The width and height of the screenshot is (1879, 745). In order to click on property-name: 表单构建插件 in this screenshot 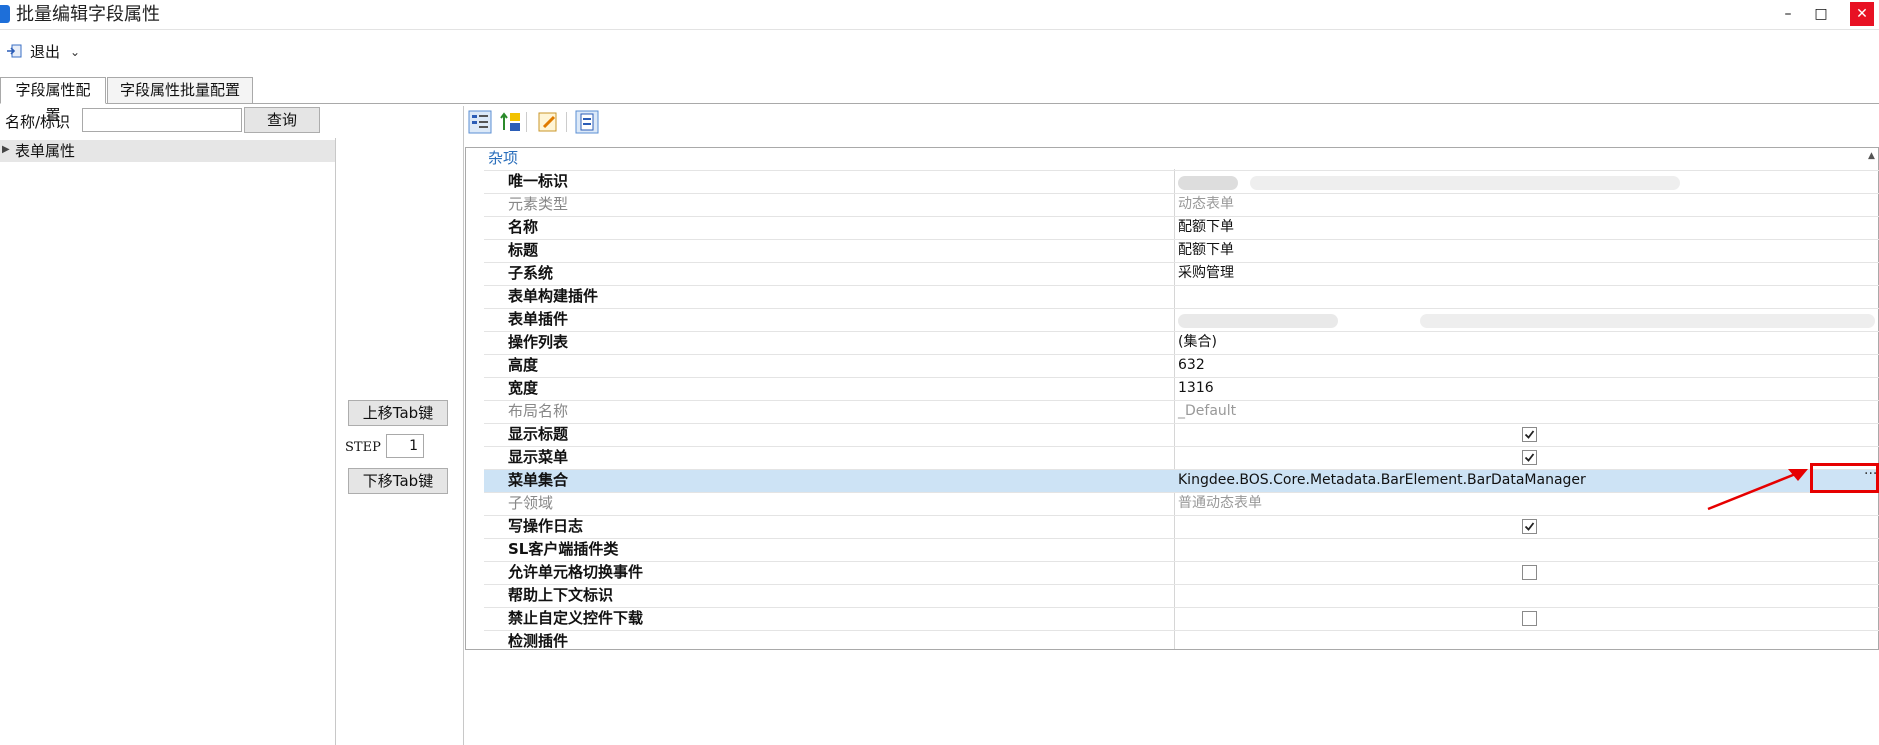, I will do `click(553, 296)`.